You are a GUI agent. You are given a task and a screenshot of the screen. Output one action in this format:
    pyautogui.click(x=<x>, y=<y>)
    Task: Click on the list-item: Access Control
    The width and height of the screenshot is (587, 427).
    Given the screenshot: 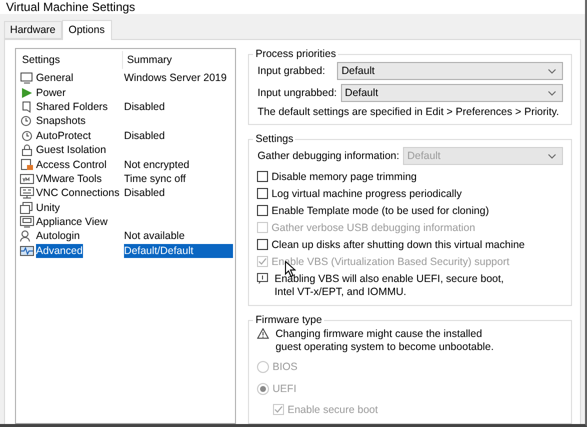 What is the action you would take?
    pyautogui.click(x=71, y=165)
    